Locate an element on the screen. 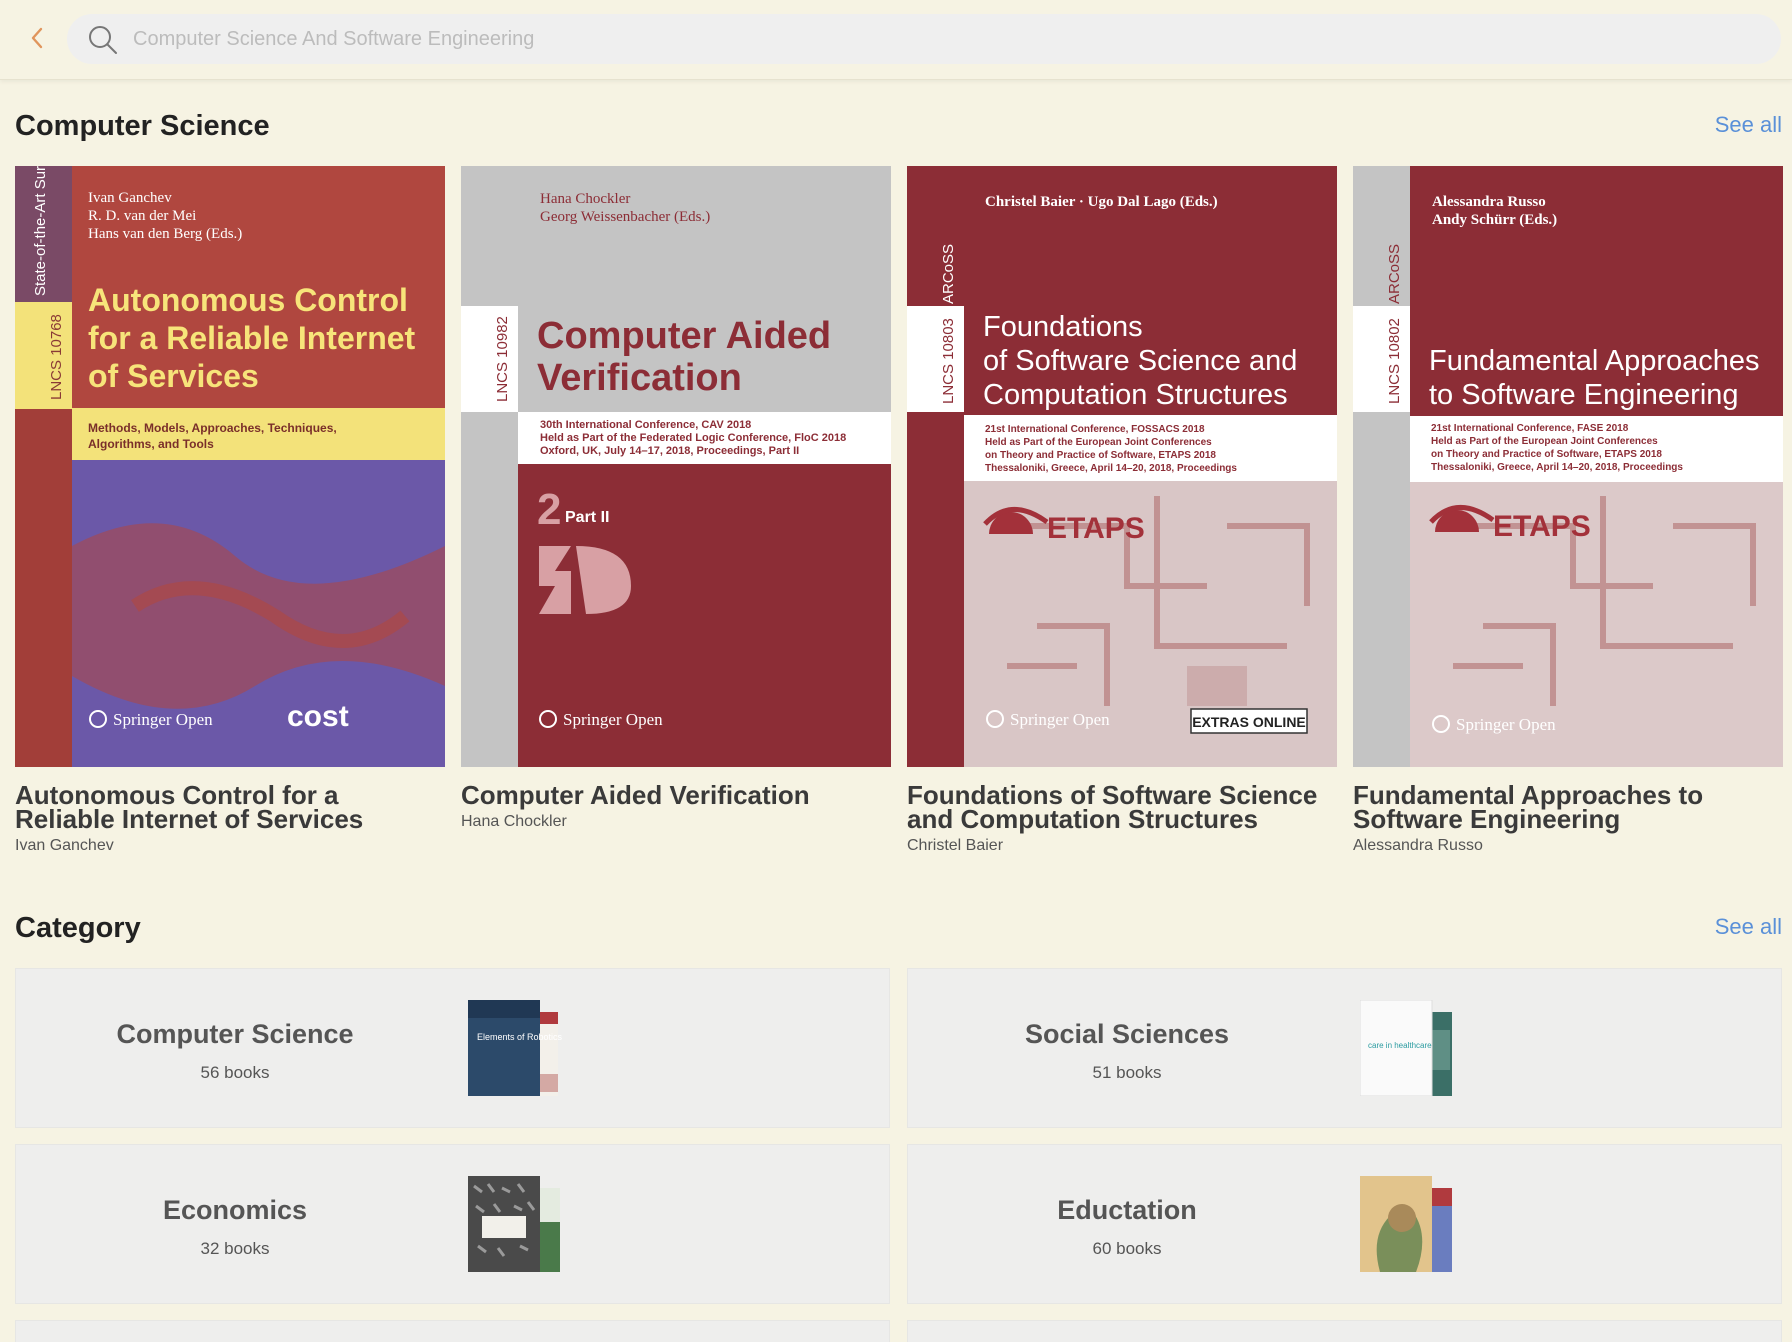 This screenshot has width=1792, height=1342. search-bar is located at coordinates (924, 39).